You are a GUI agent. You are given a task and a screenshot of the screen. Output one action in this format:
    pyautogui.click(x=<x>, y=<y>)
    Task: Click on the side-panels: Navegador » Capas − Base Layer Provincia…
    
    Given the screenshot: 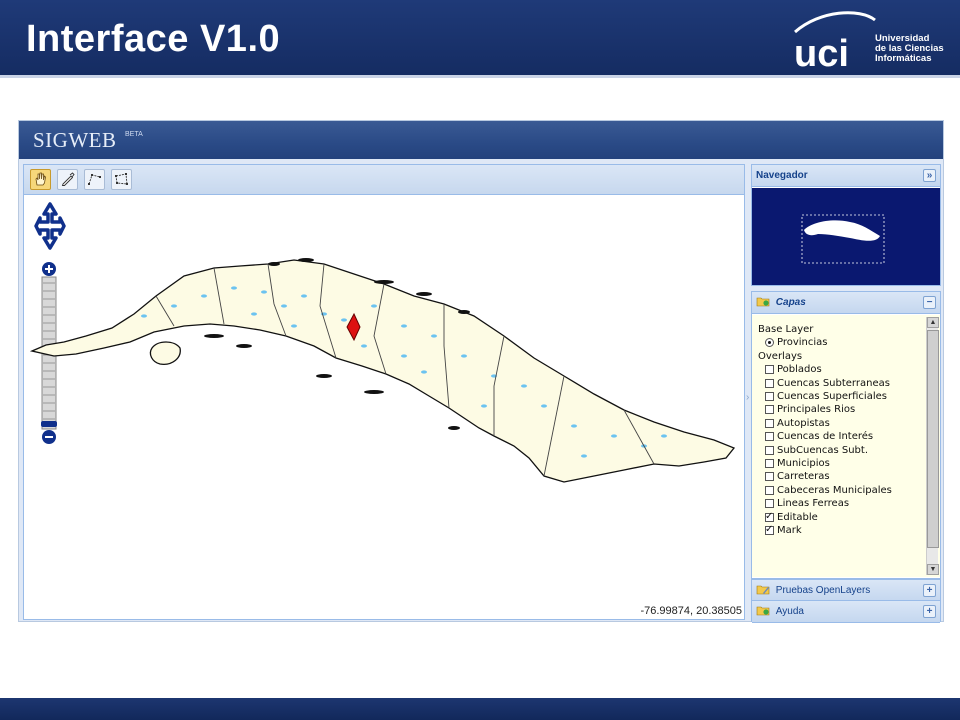 What is the action you would take?
    pyautogui.click(x=846, y=393)
    